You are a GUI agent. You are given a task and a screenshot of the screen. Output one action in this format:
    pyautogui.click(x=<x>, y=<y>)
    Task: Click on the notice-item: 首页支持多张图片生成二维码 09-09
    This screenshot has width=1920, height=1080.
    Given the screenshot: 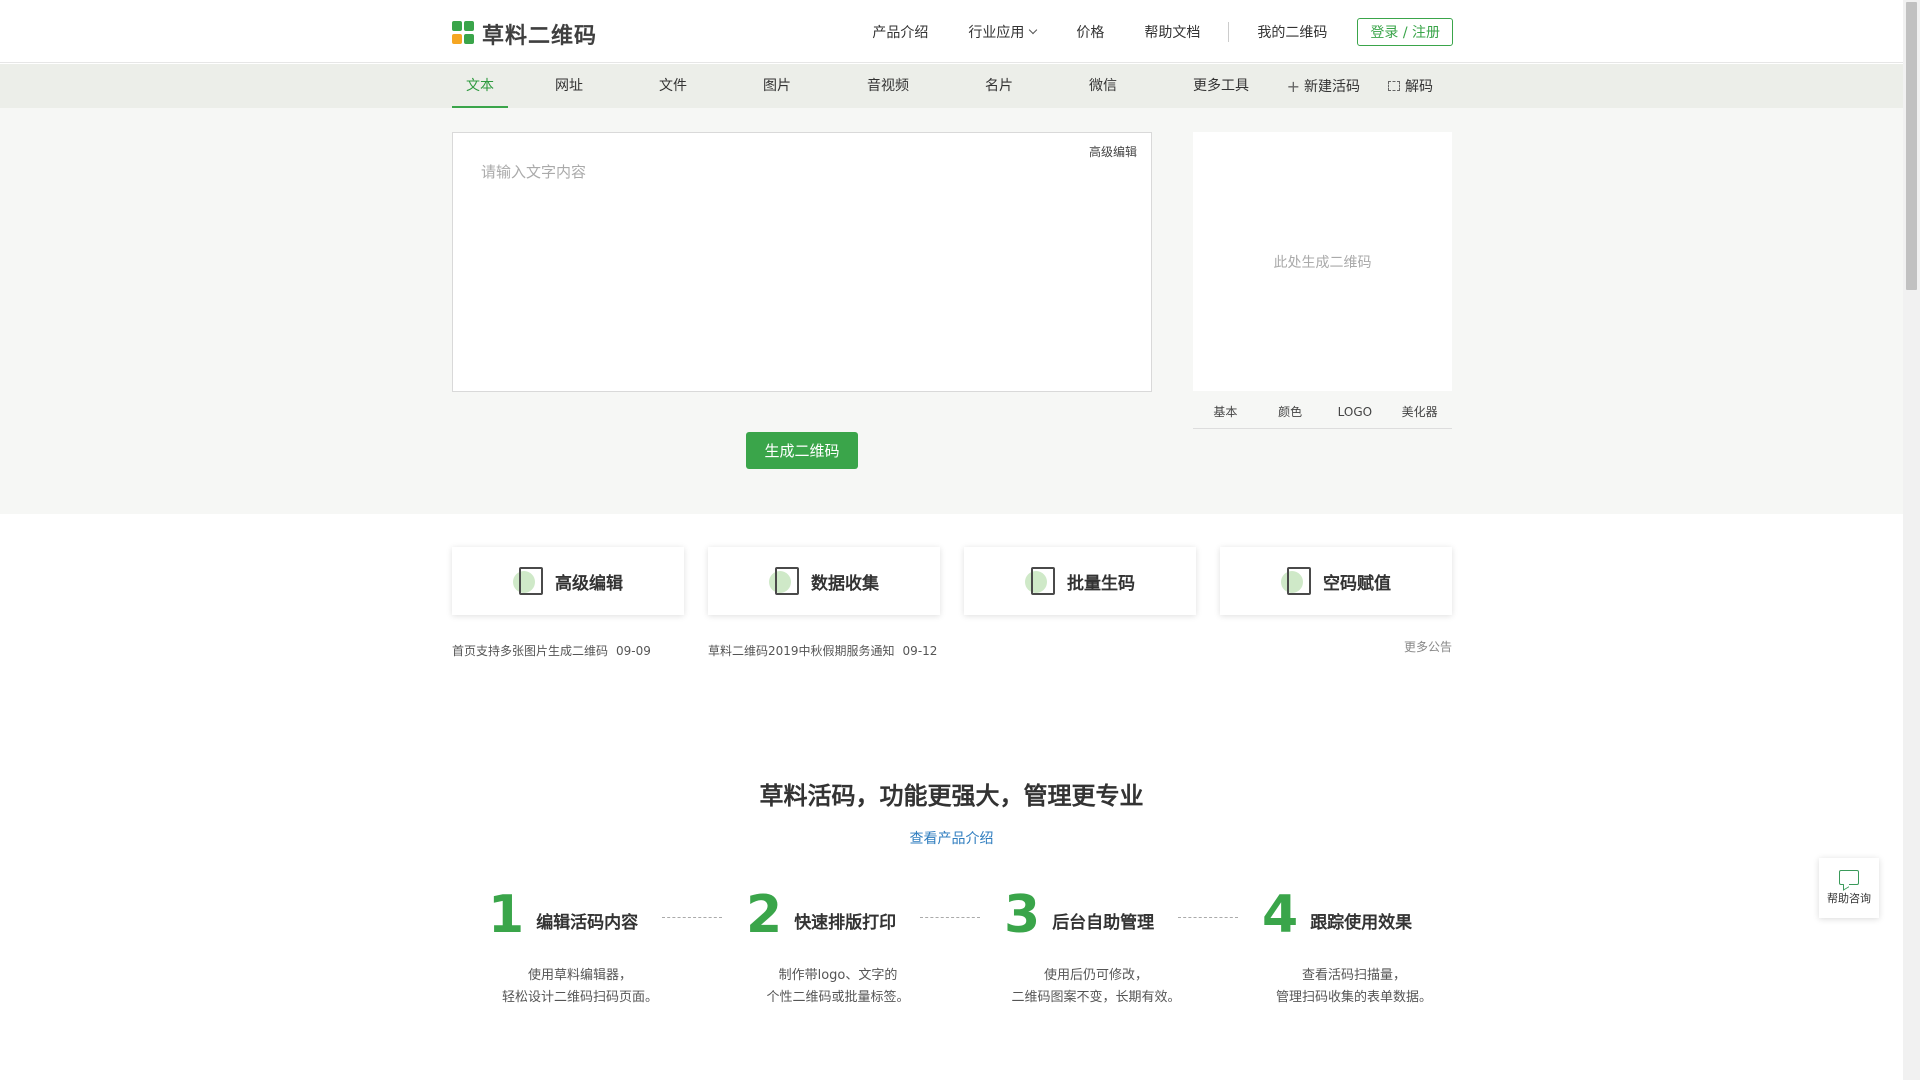 What is the action you would take?
    pyautogui.click(x=551, y=650)
    